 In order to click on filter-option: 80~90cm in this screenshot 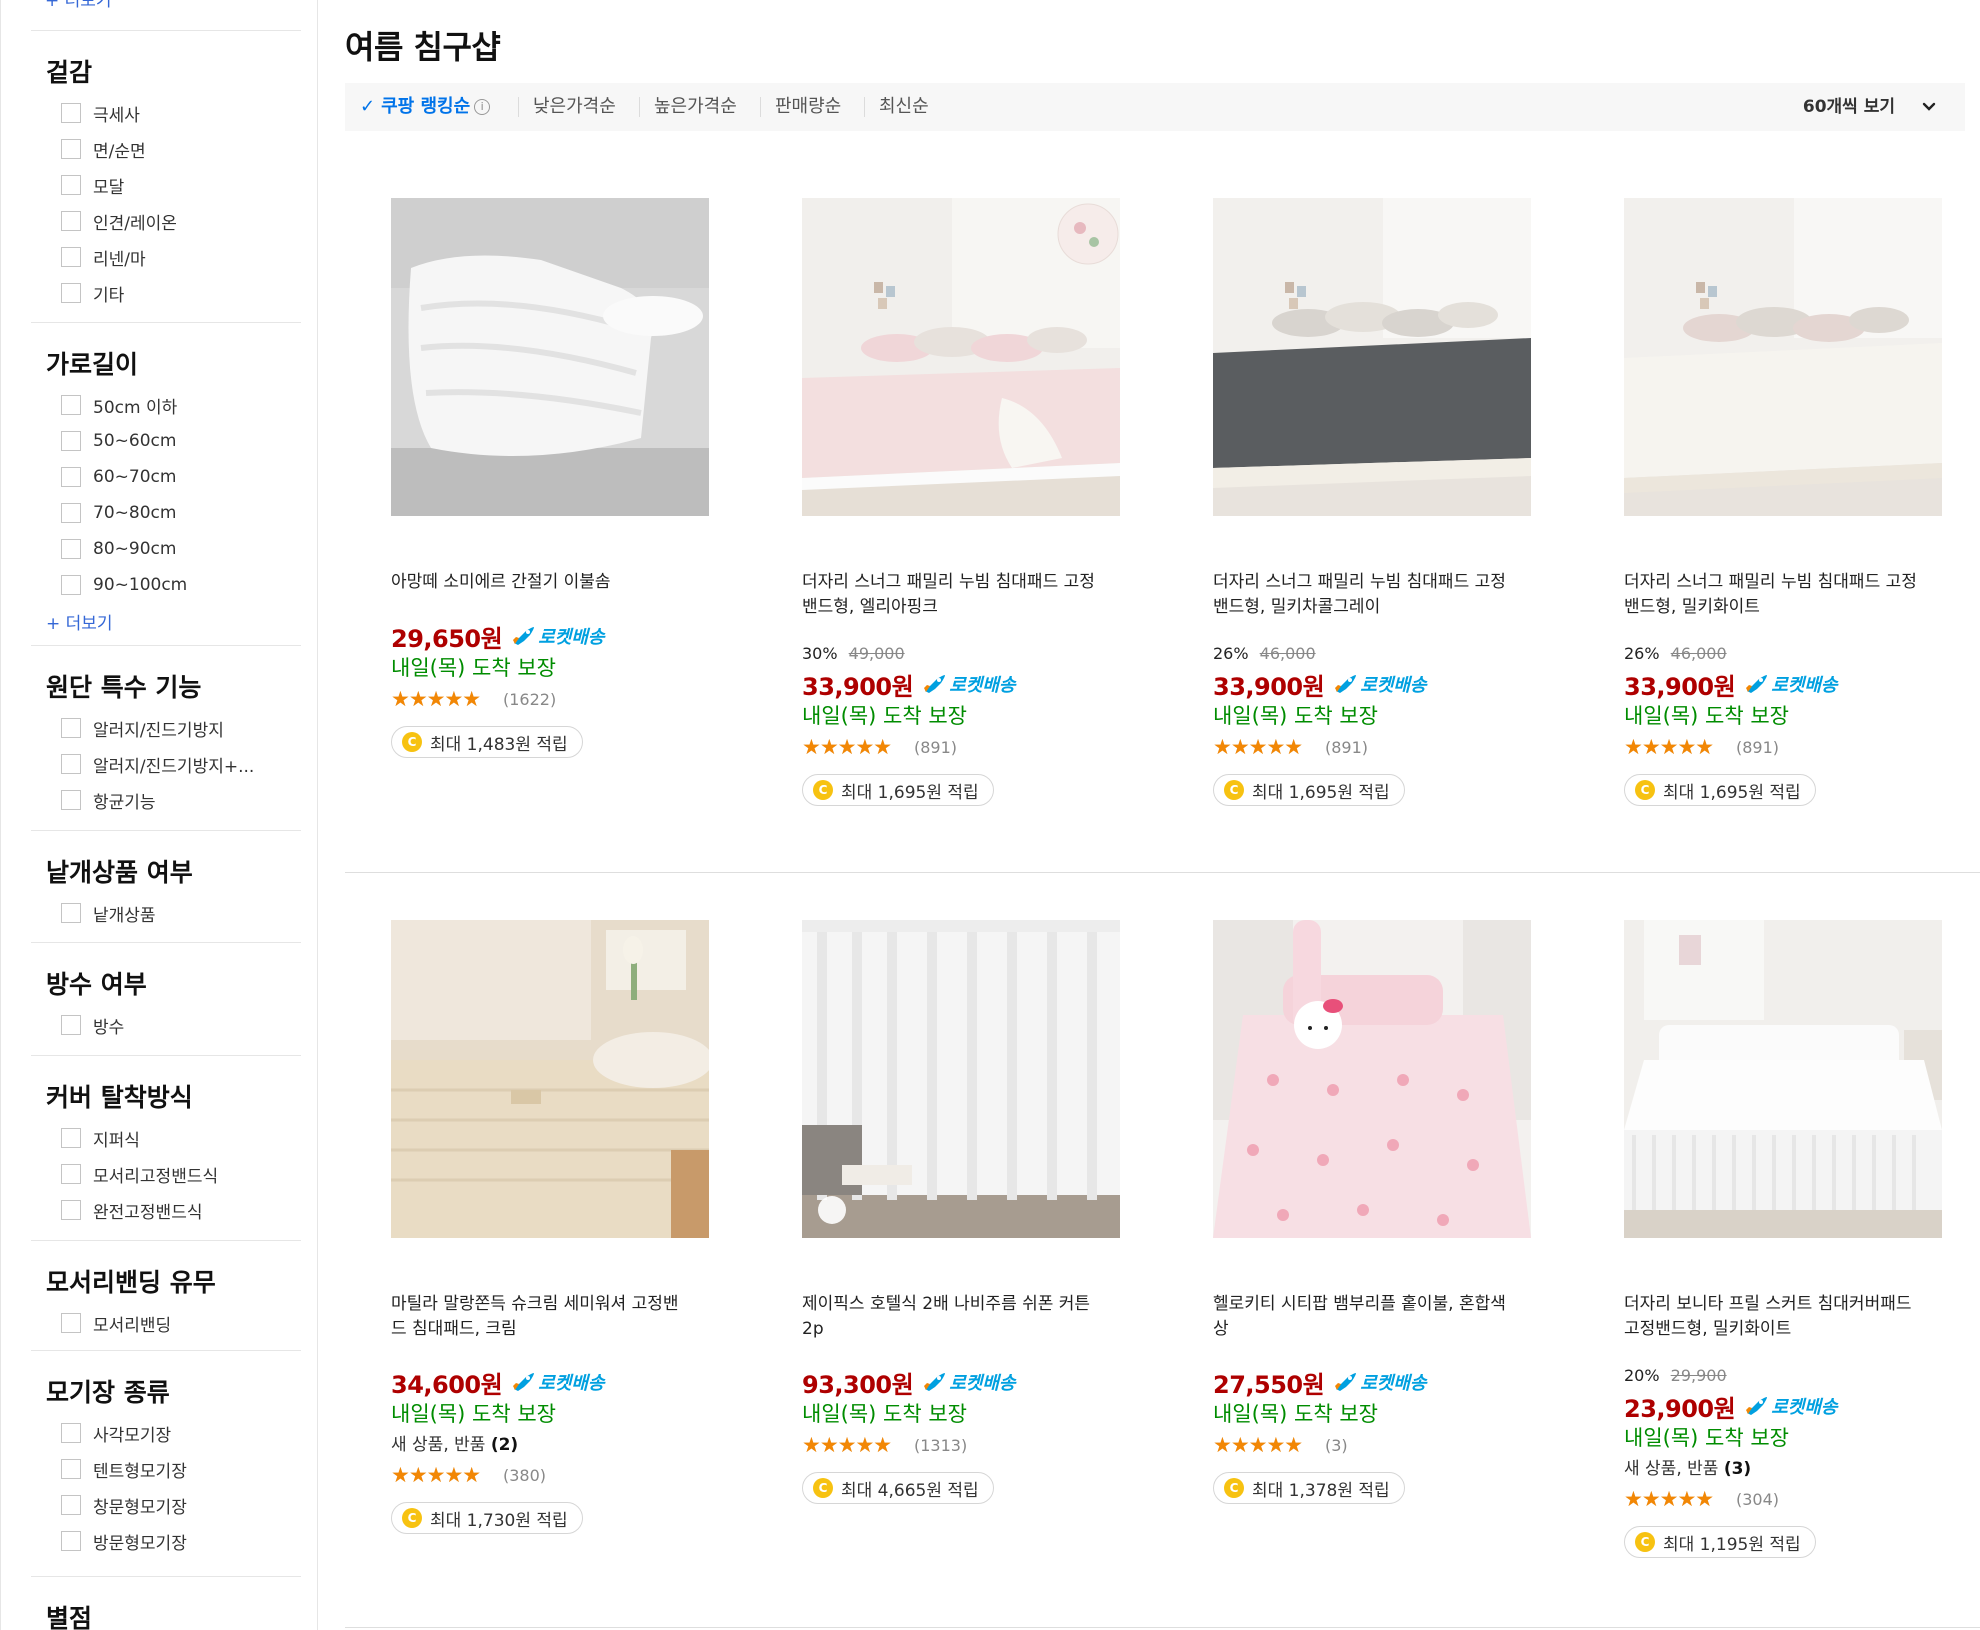, I will do `click(118, 549)`.